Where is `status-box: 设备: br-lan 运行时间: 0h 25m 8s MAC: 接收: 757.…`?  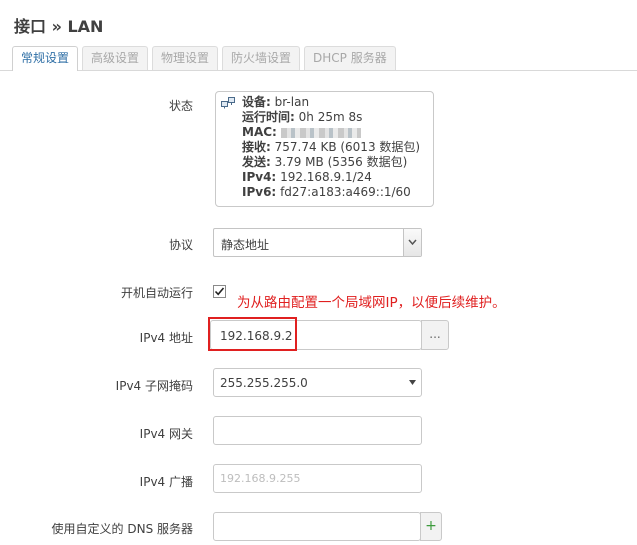
status-box: 设备: br-lan 运行时间: 0h 25m 8s MAC: 接收: 757.… is located at coordinates (324, 149).